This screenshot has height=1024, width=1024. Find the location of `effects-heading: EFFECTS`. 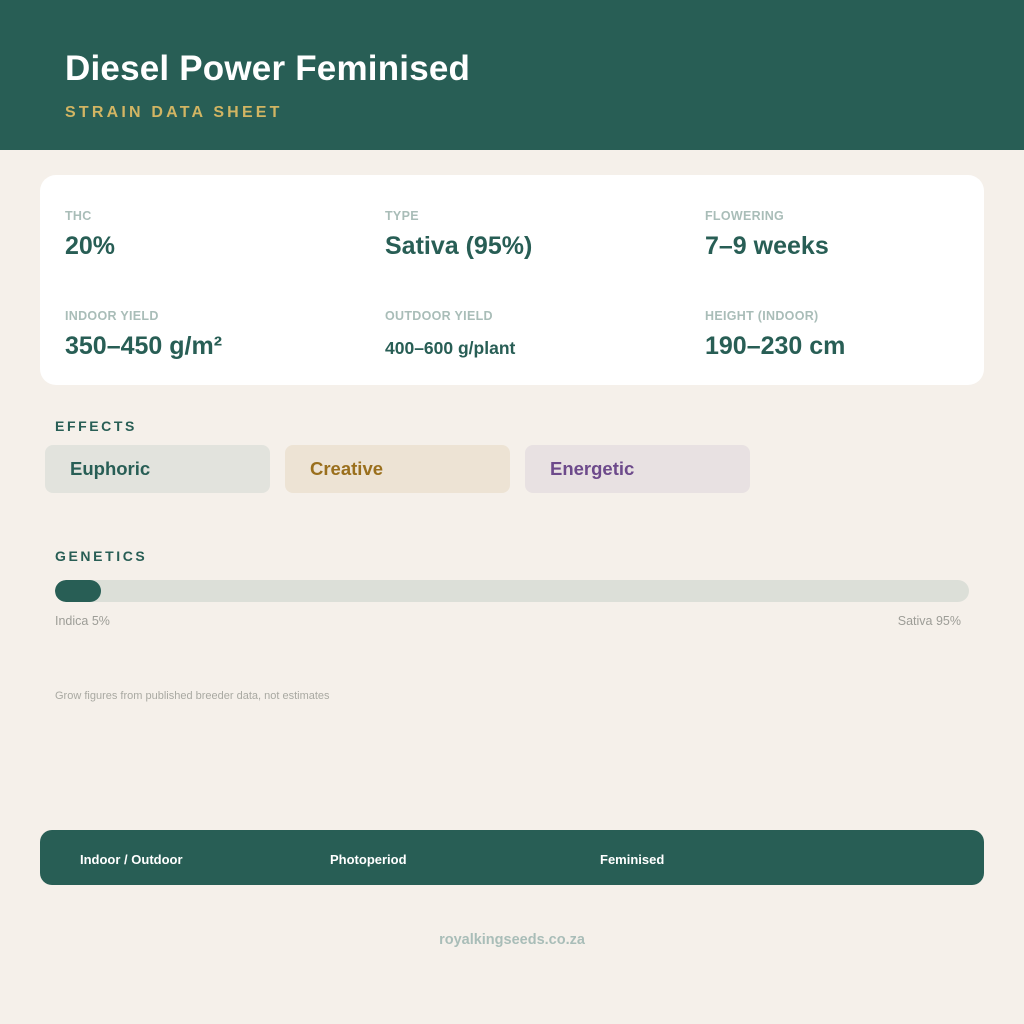

effects-heading: EFFECTS is located at coordinates (96, 426).